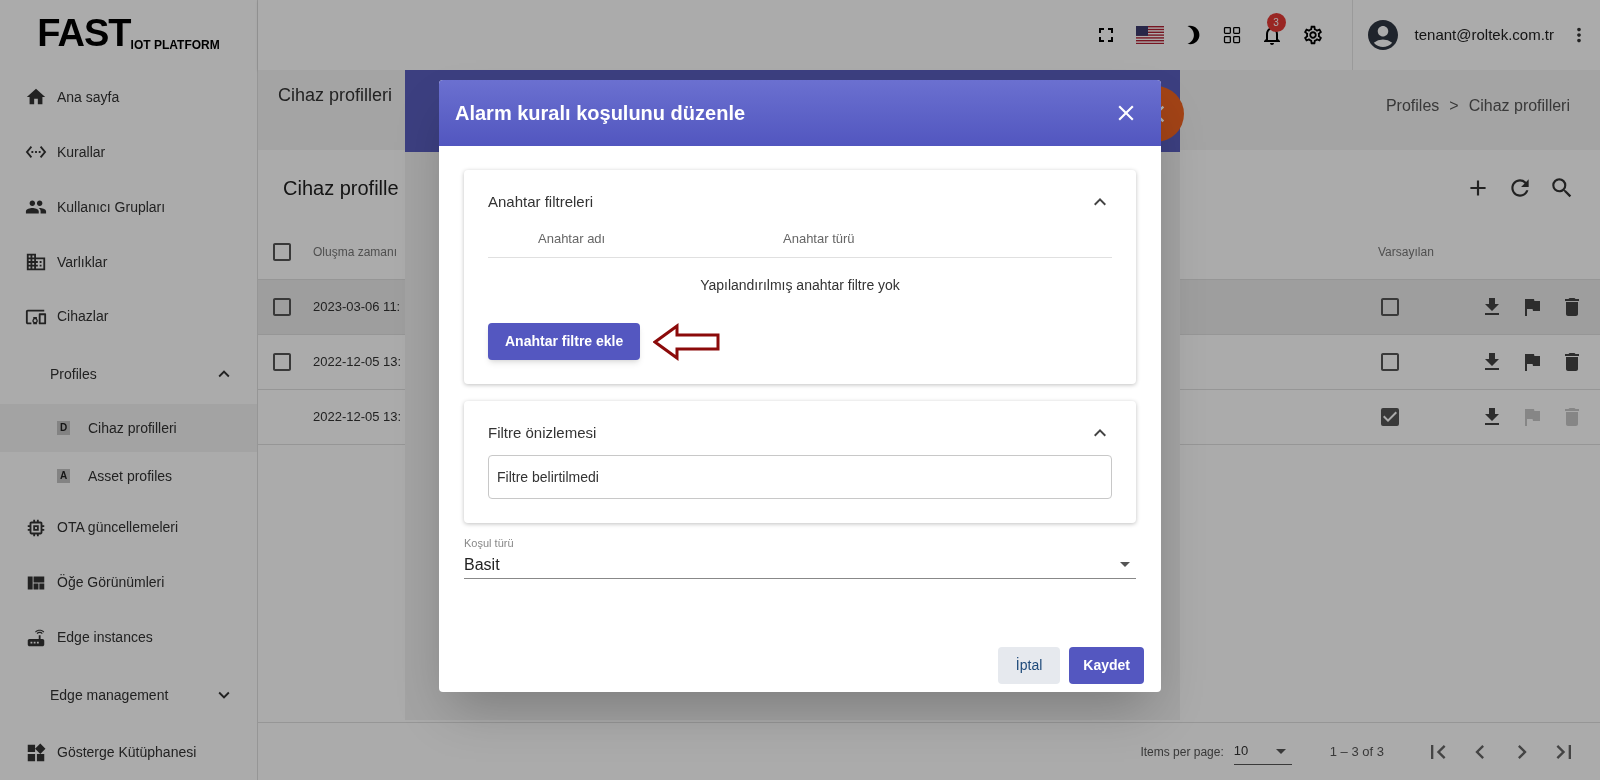  What do you see at coordinates (1262, 751) in the screenshot?
I see `page-size-select: 10` at bounding box center [1262, 751].